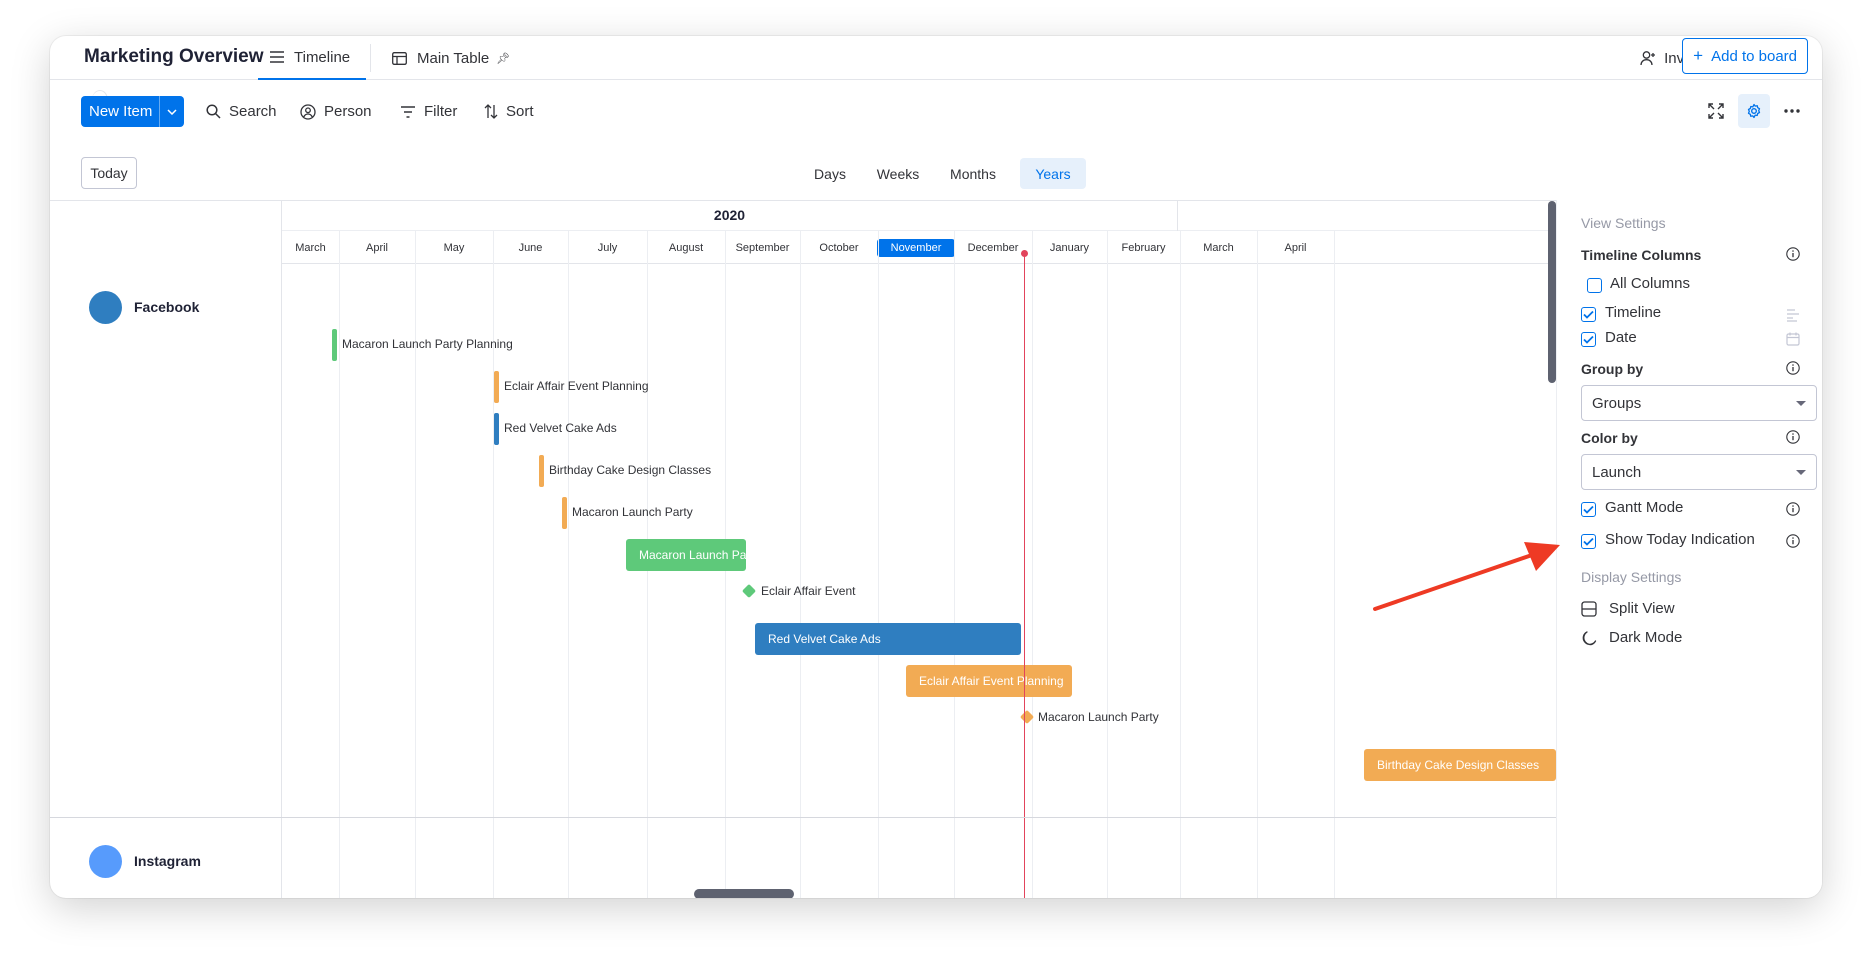 This screenshot has width=1872, height=963. Describe the element at coordinates (686, 555) in the screenshot. I see `task-bar: Macaron Launch Pa` at that location.